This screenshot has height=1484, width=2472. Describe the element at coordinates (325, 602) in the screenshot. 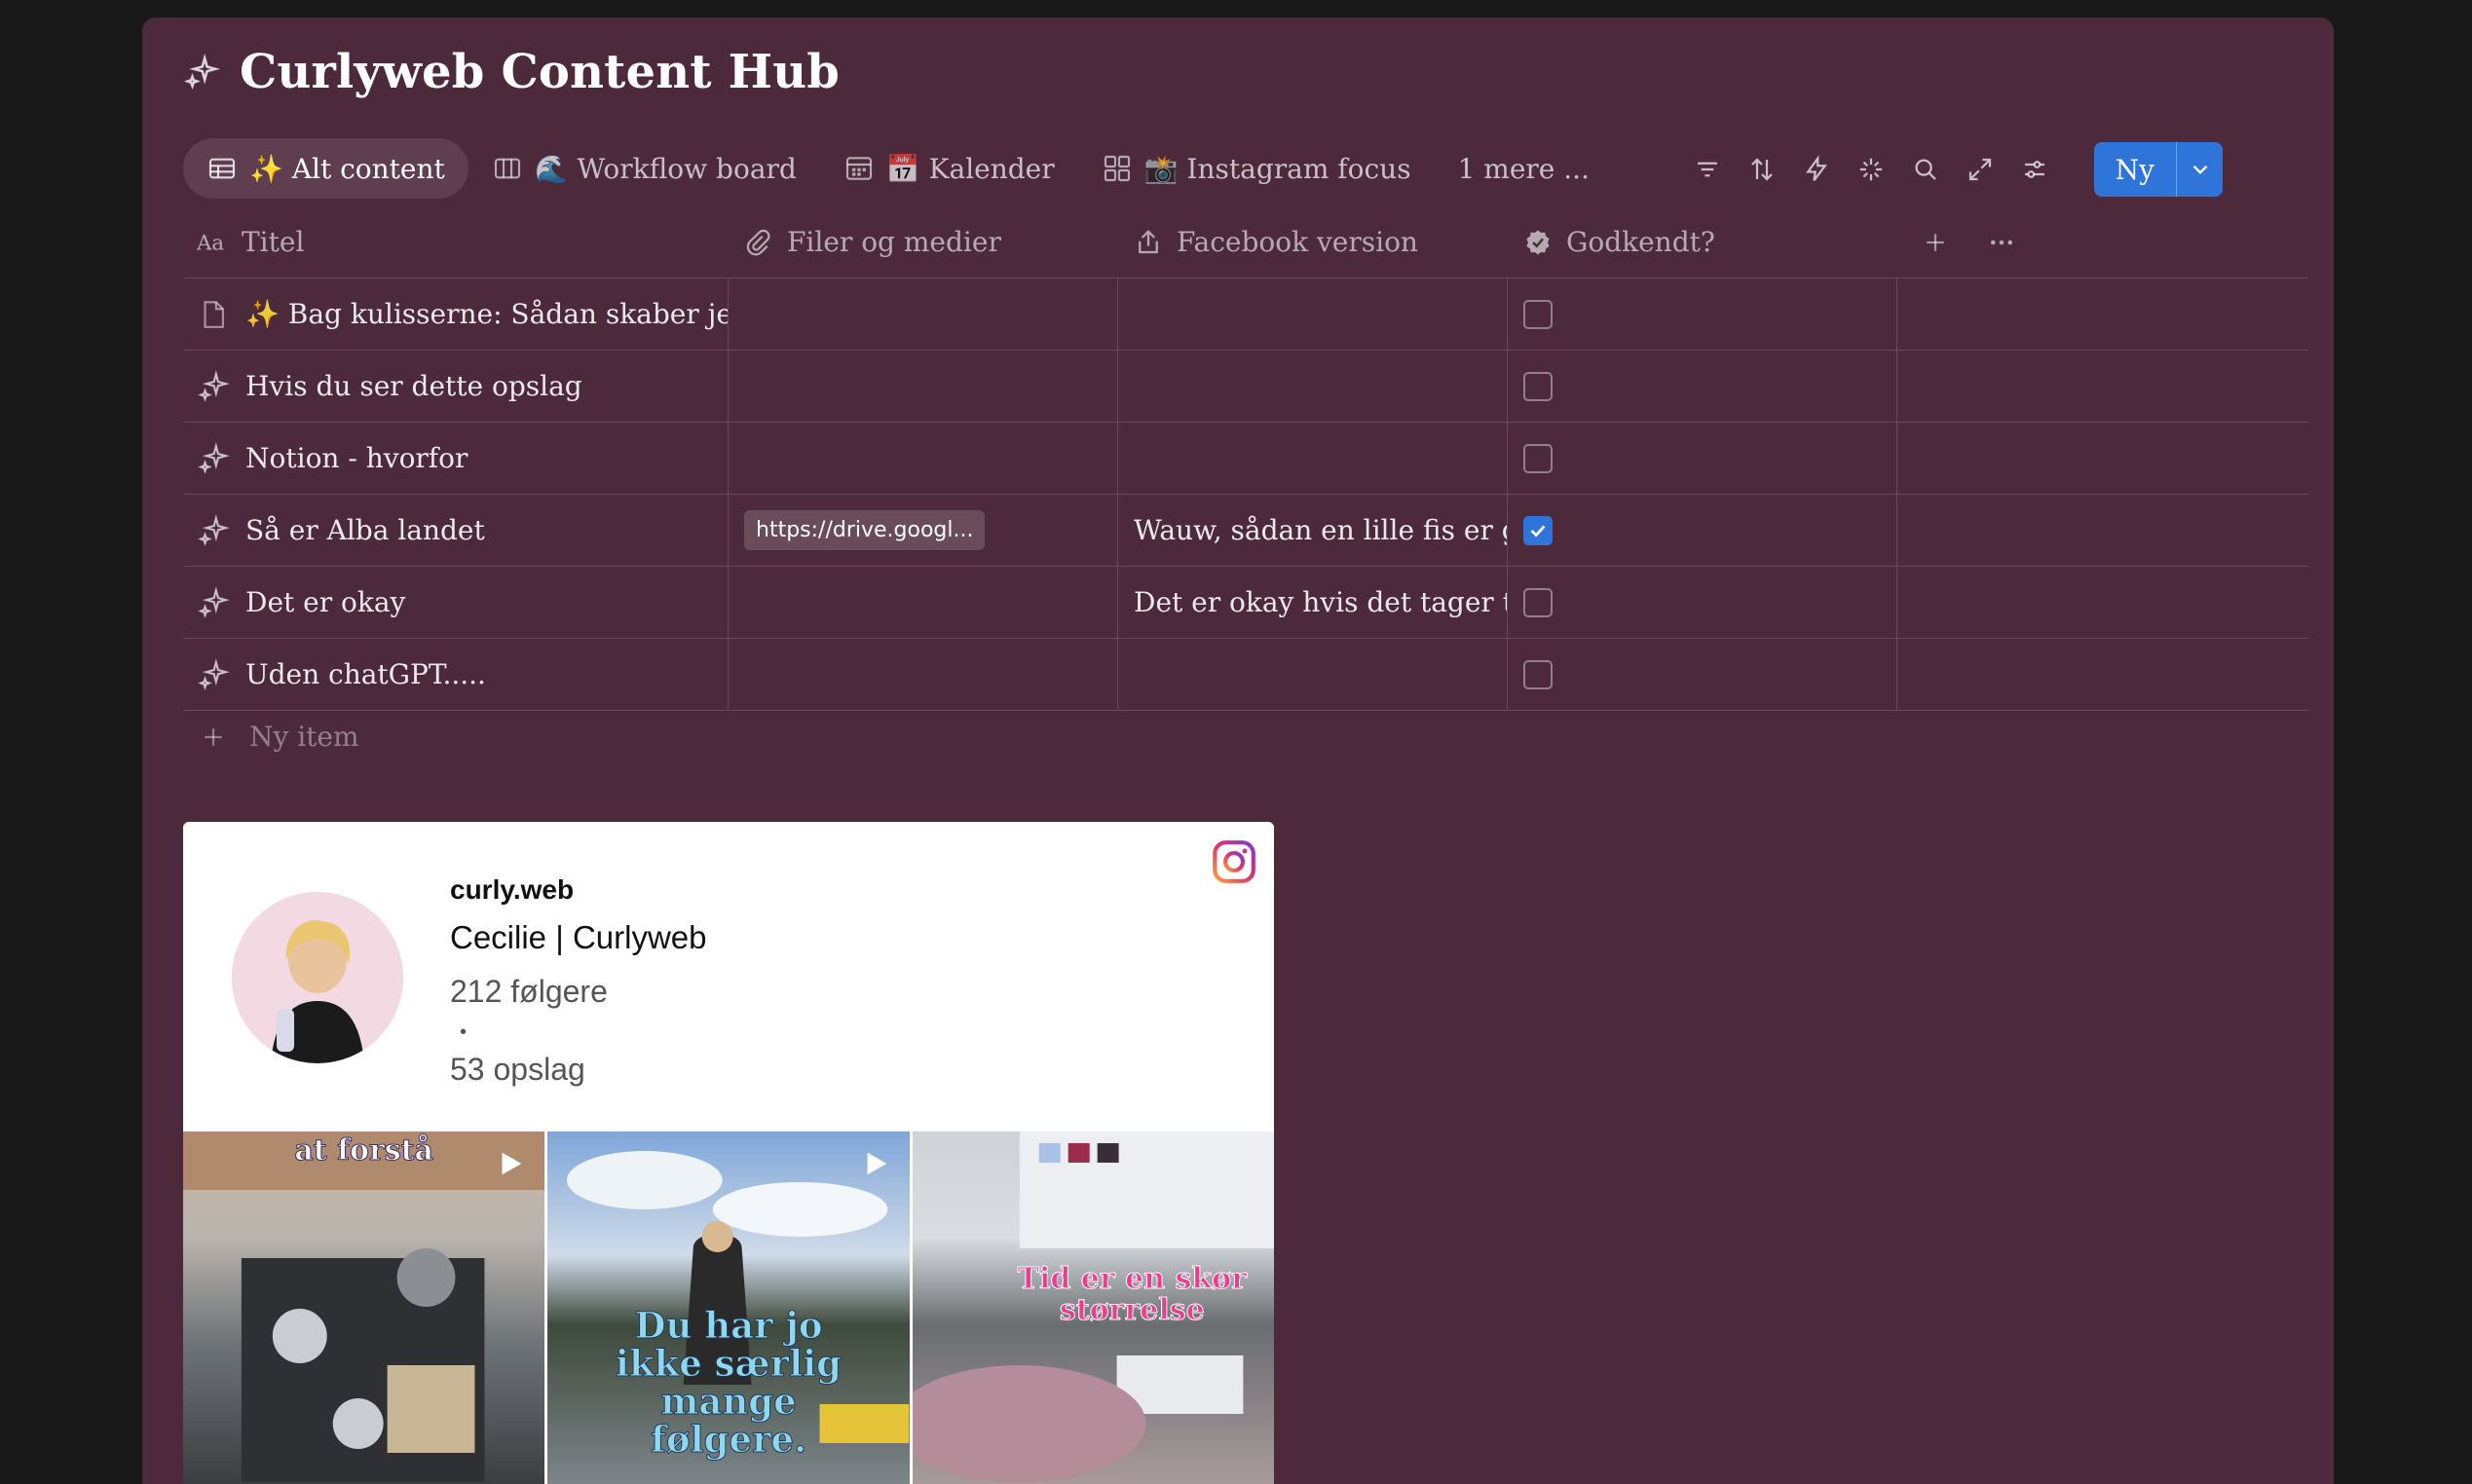

I see `row-title: Det er okay` at that location.